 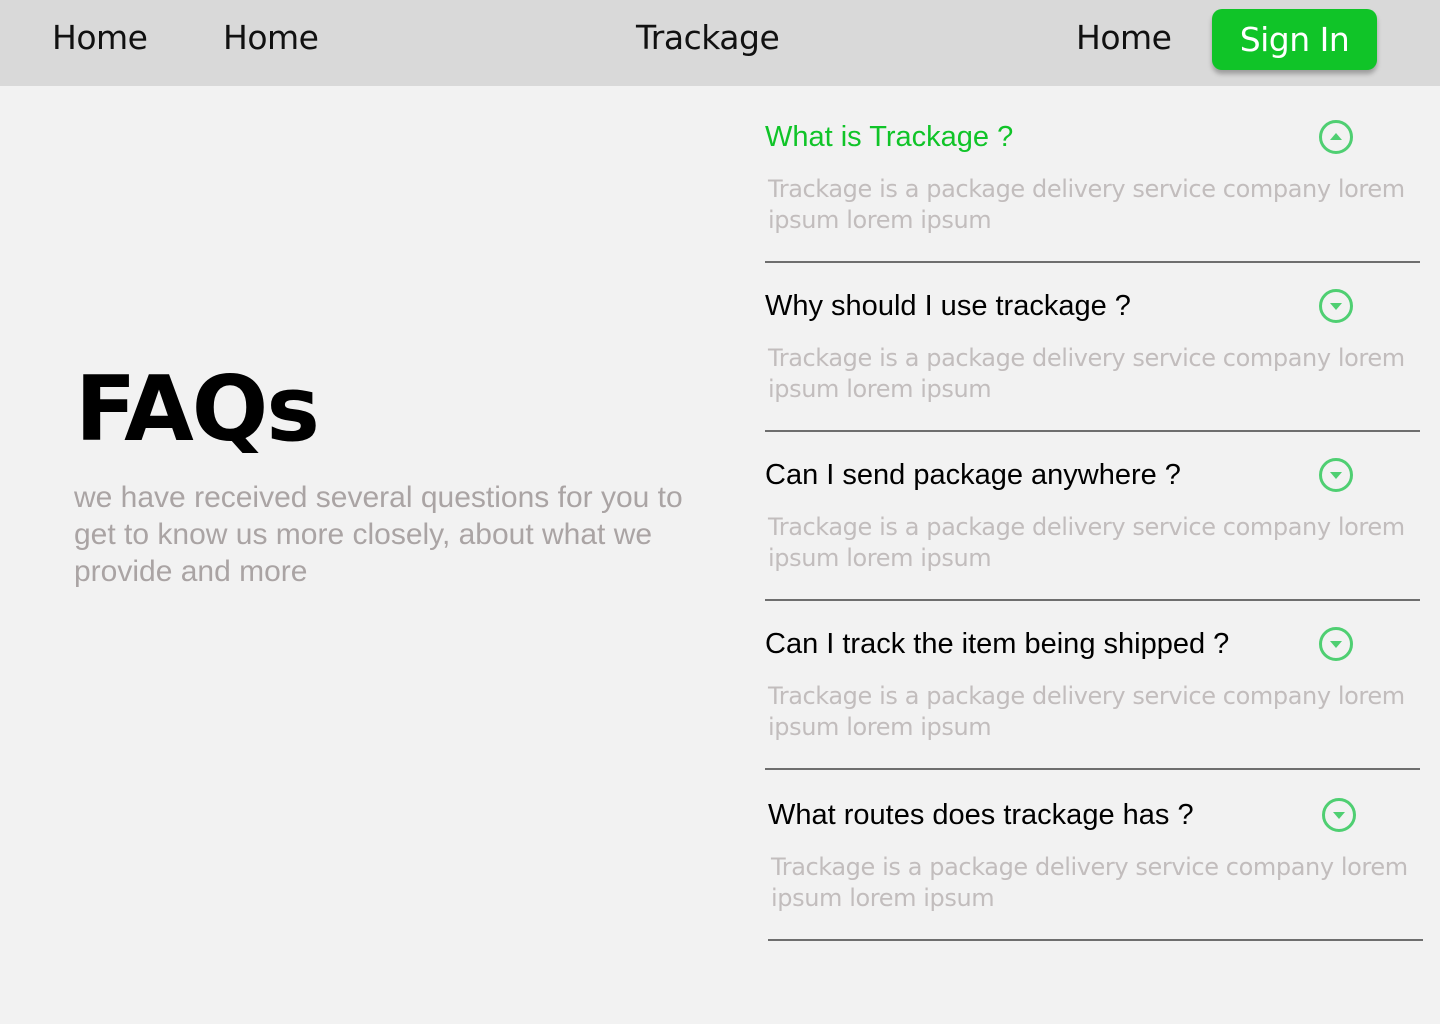 What do you see at coordinates (1336, 137) in the screenshot?
I see `chevron-up-circle-icon` at bounding box center [1336, 137].